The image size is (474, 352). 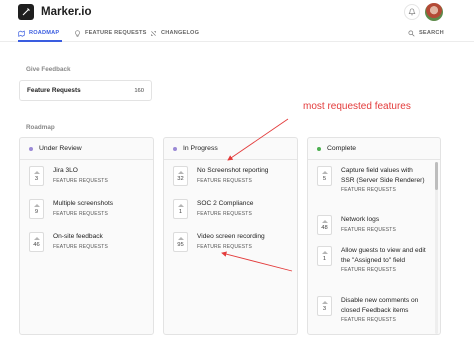 What do you see at coordinates (372, 225) in the screenshot?
I see `roadmap-item: 48 Network logs FEATURE REQUESTS` at bounding box center [372, 225].